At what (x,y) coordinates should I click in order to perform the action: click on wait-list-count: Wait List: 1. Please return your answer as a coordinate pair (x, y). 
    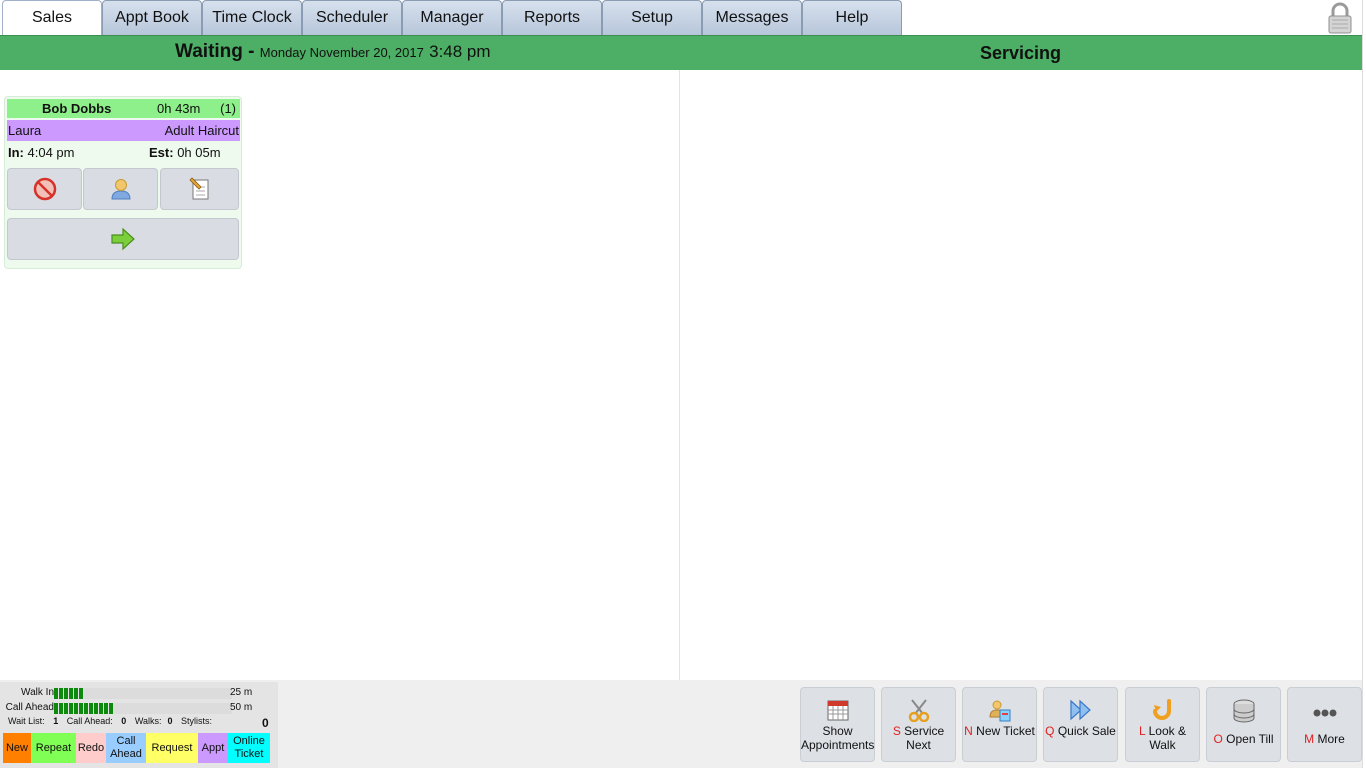
    Looking at the image, I should click on (33, 721).